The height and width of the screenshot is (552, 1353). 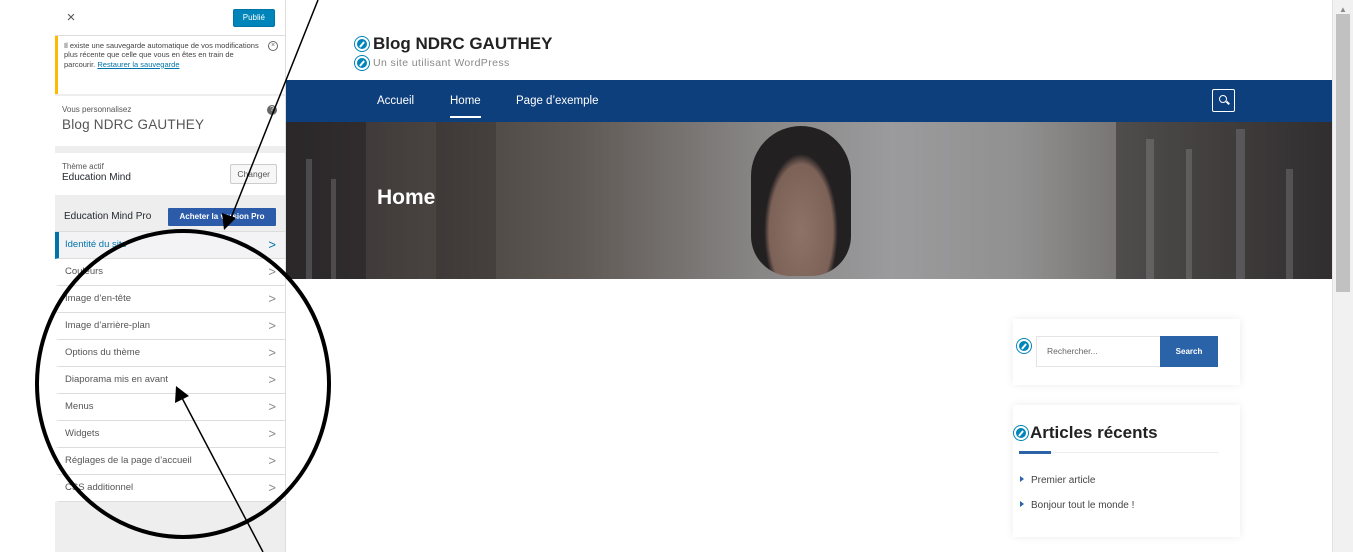 I want to click on menu-item-site-identity: Identité du site >, so click(x=170, y=245).